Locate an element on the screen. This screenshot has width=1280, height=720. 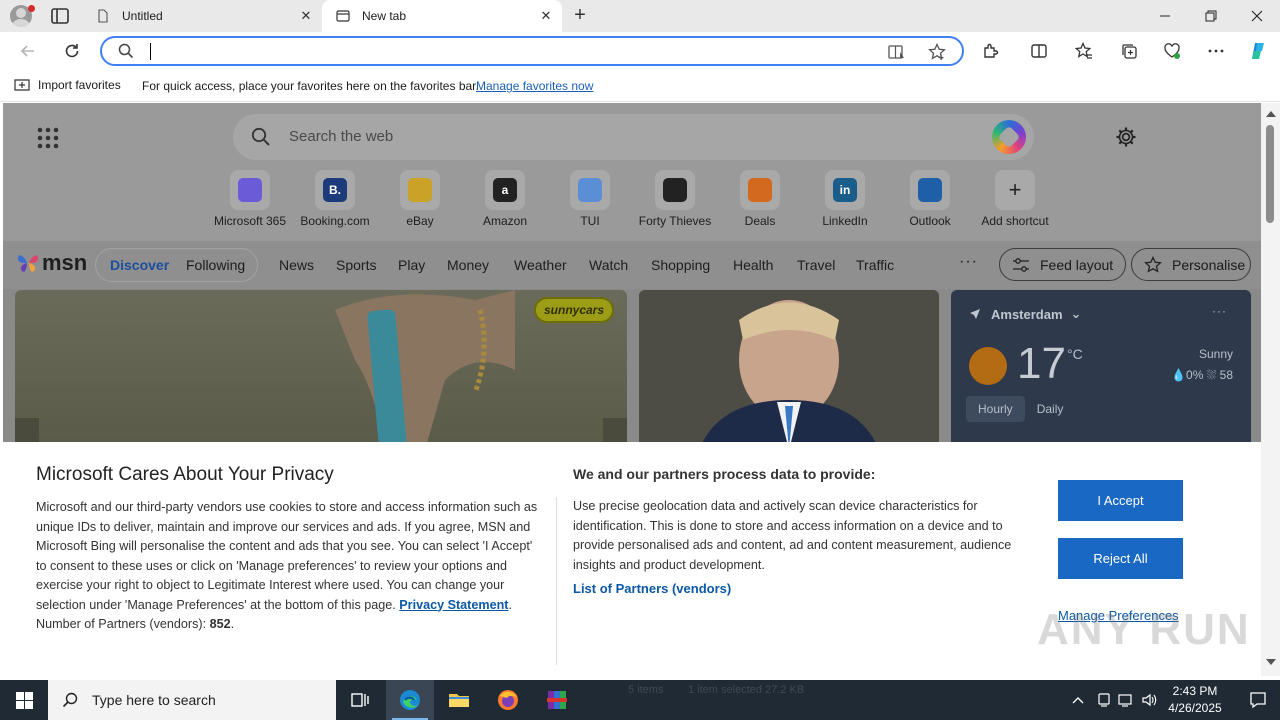
volume-icon is located at coordinates (1149, 700).